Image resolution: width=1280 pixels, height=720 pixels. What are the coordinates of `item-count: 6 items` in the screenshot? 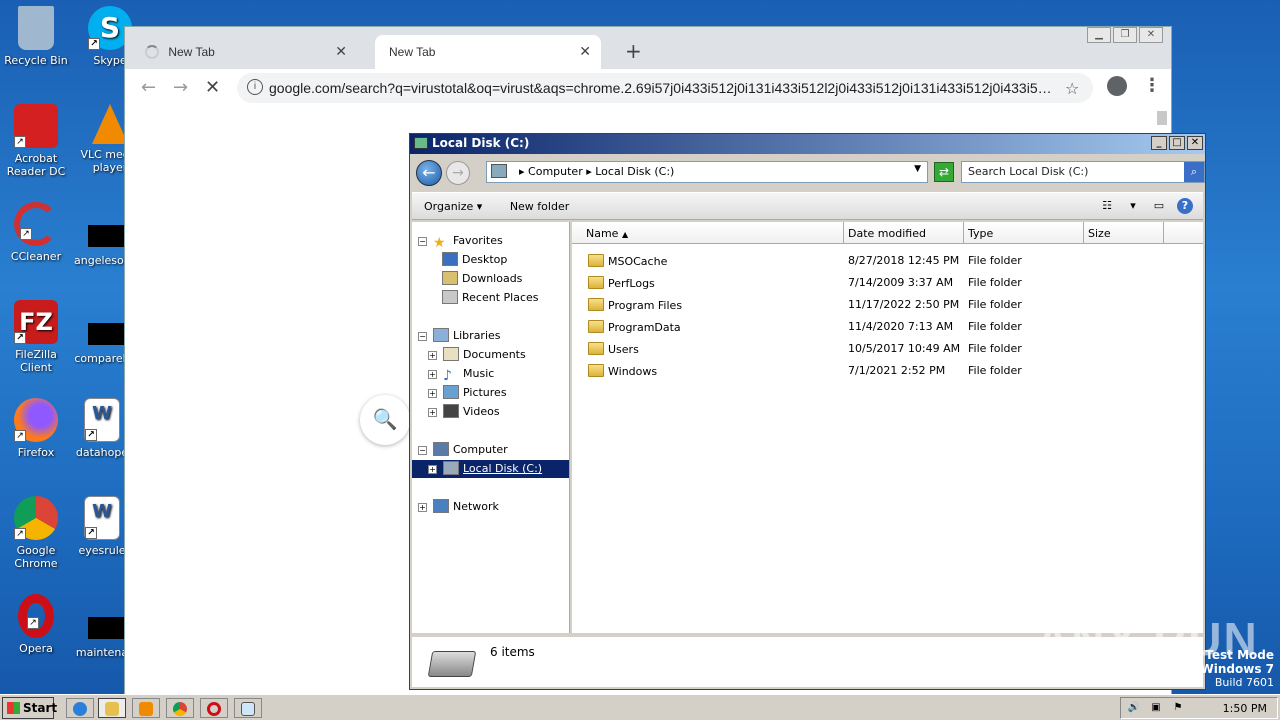 It's located at (512, 652).